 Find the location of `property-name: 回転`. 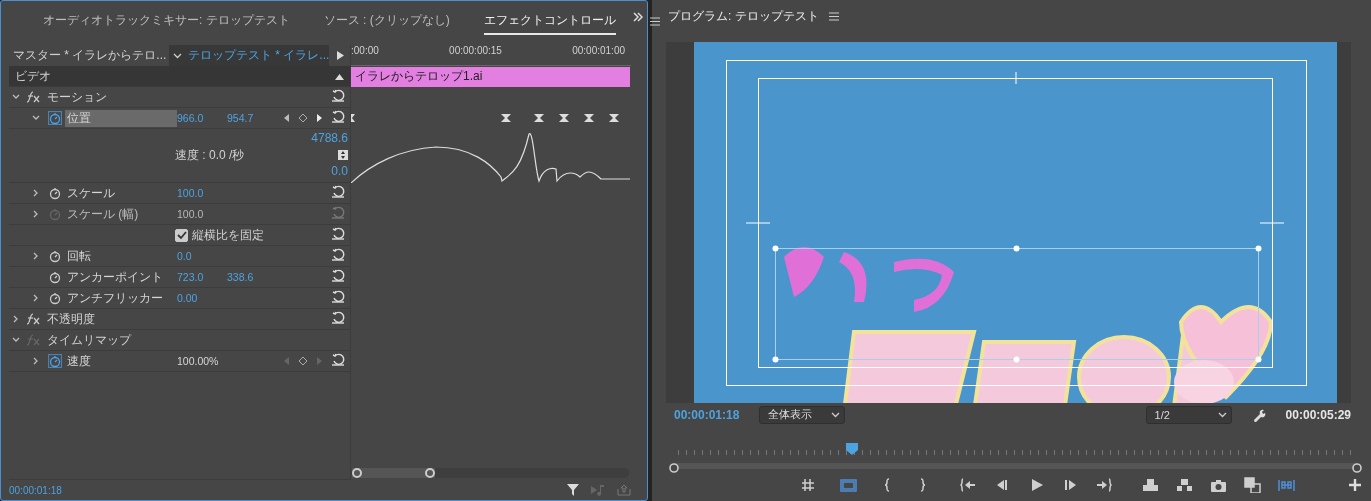

property-name: 回転 is located at coordinates (121, 256).